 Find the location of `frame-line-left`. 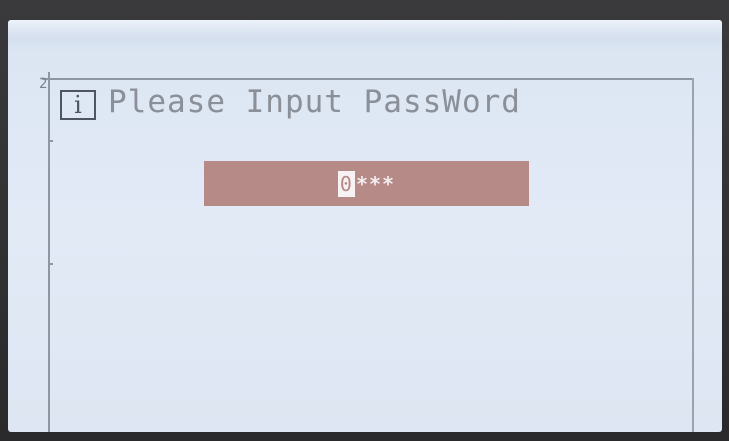

frame-line-left is located at coordinates (49, 252).